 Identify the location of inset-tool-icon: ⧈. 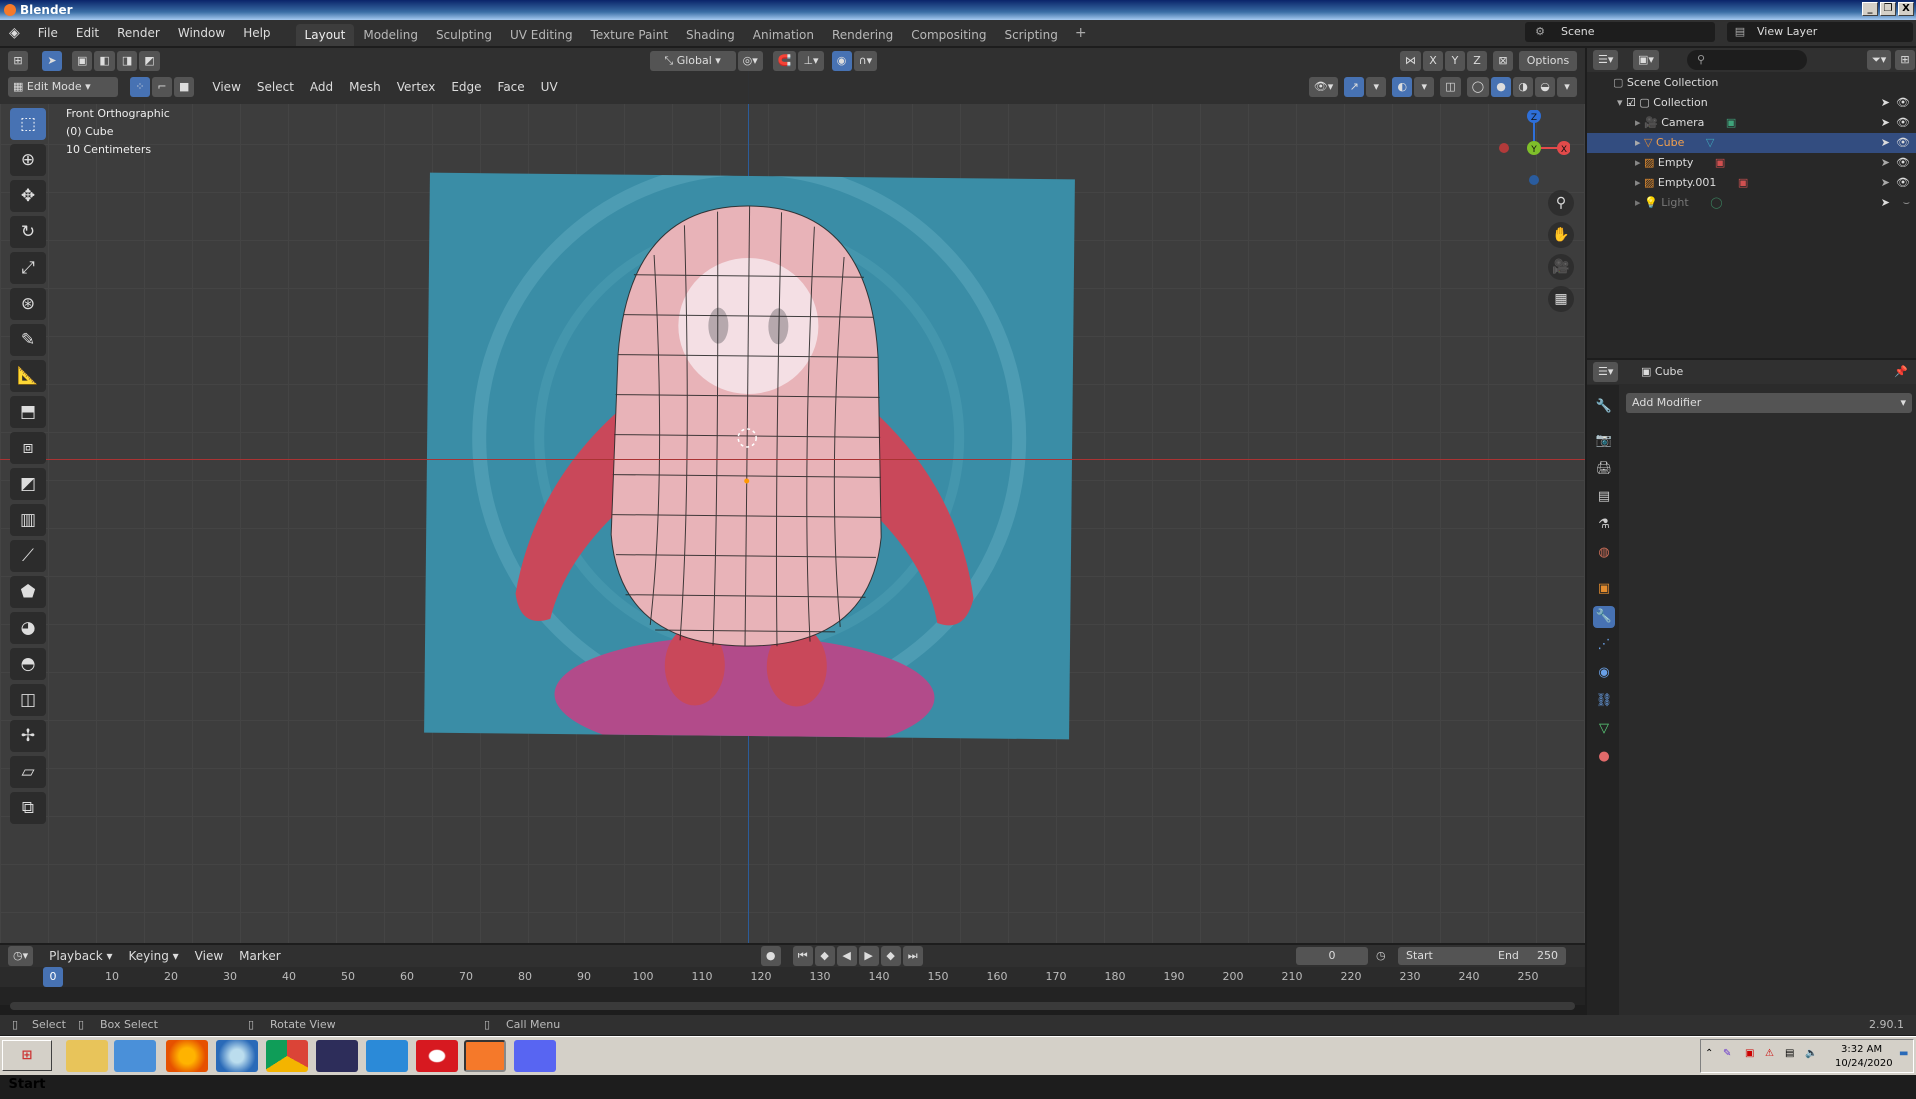
(28, 448).